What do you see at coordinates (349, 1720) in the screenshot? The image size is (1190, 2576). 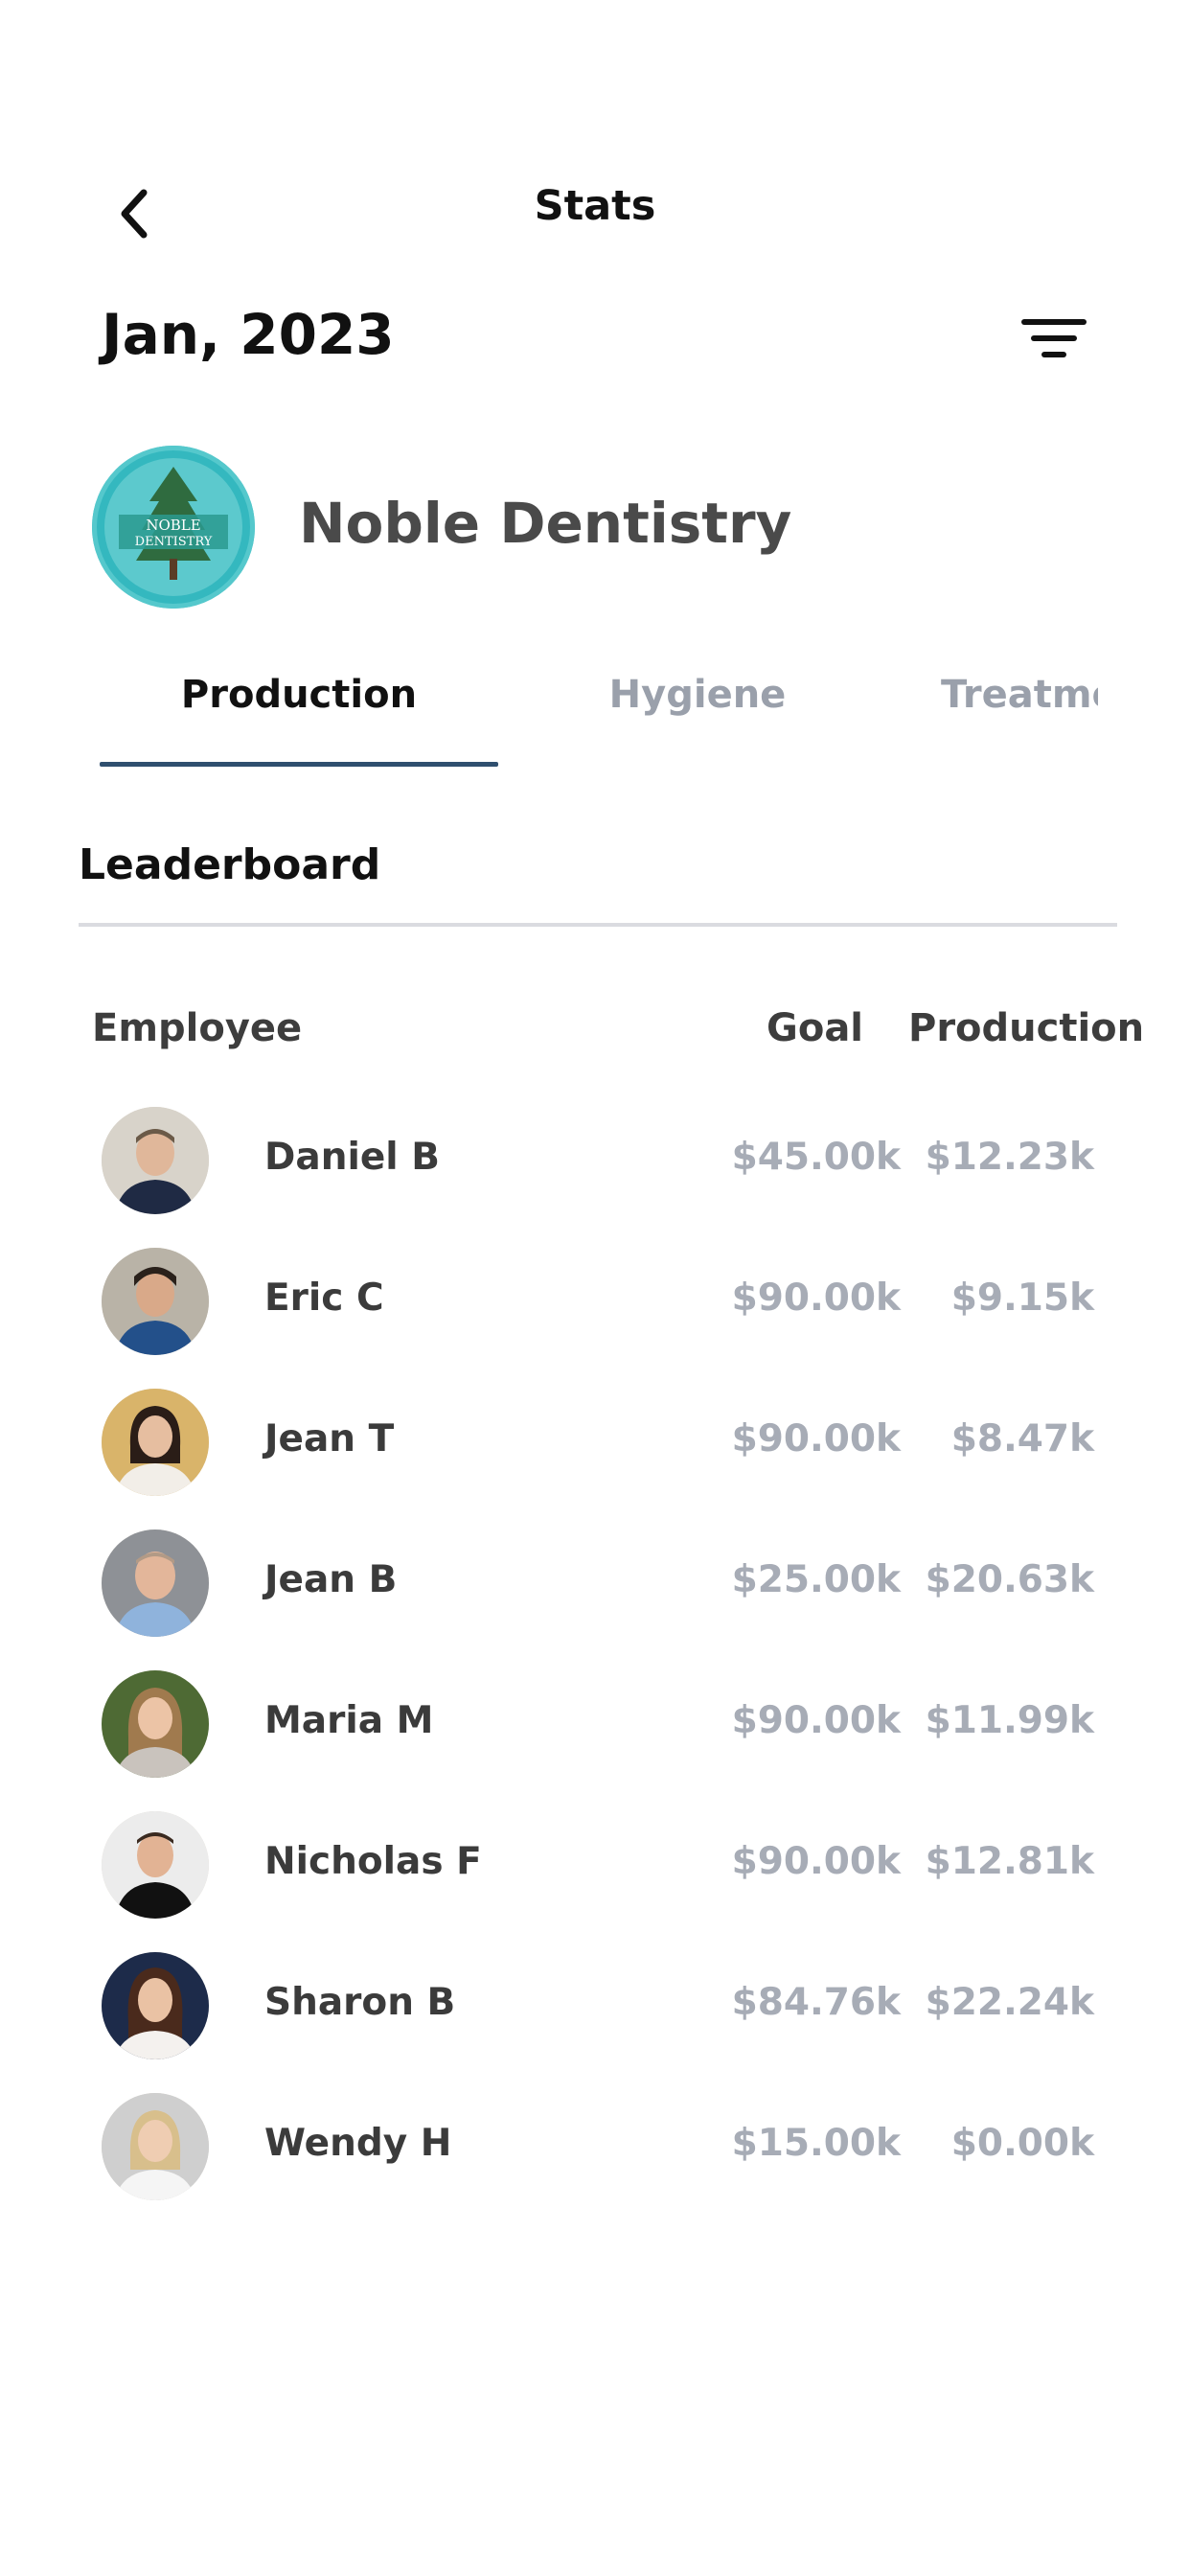 I see `employee-name: Maria M` at bounding box center [349, 1720].